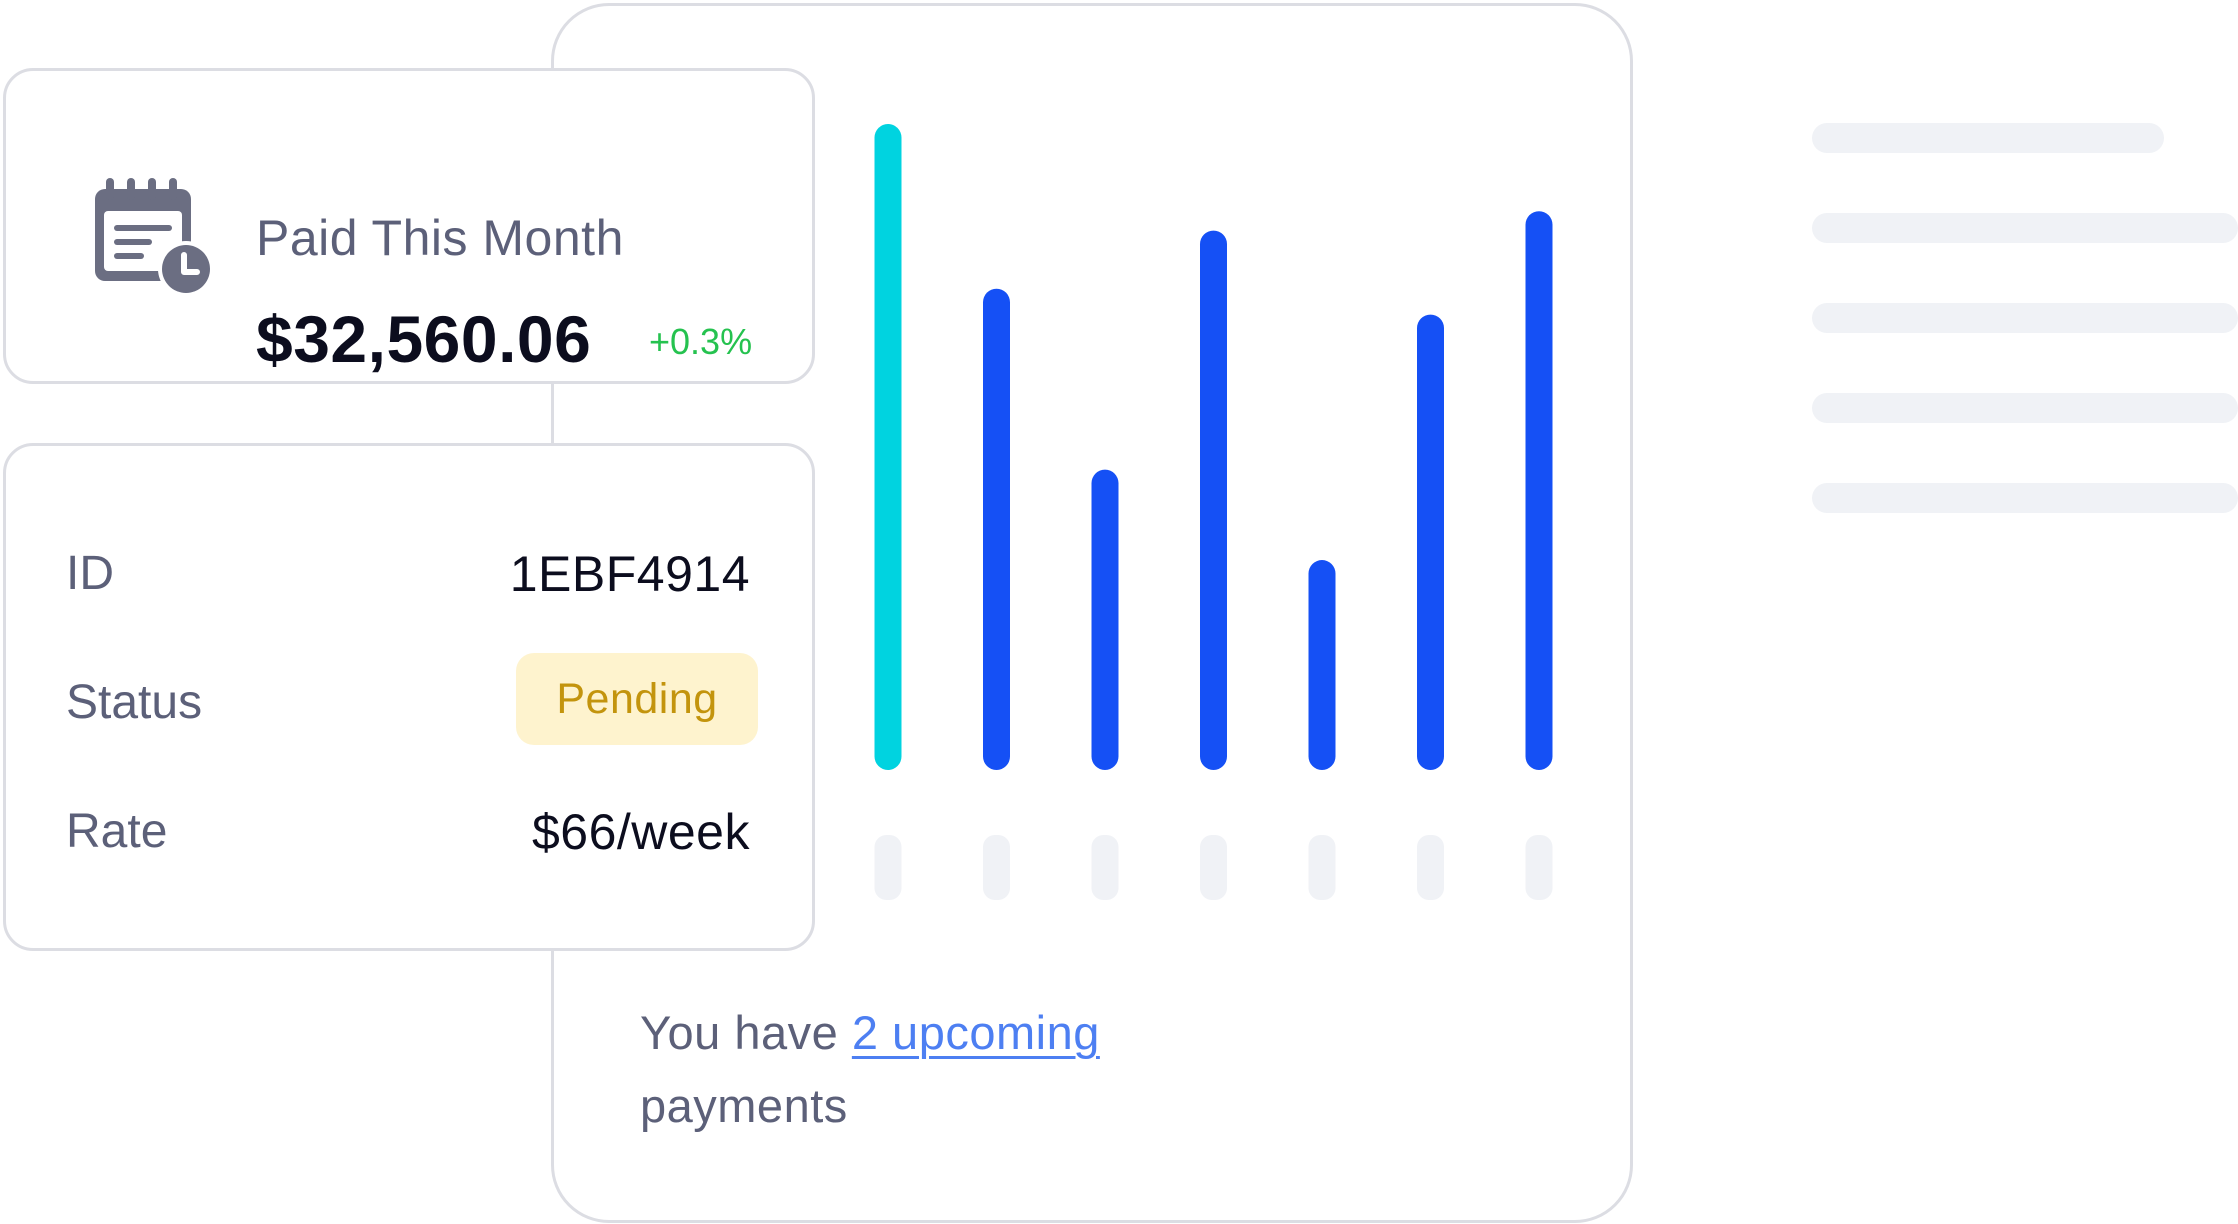 This screenshot has height=1224, width=2238. What do you see at coordinates (440, 238) in the screenshot?
I see `paid-this-month-title: Paid This Month` at bounding box center [440, 238].